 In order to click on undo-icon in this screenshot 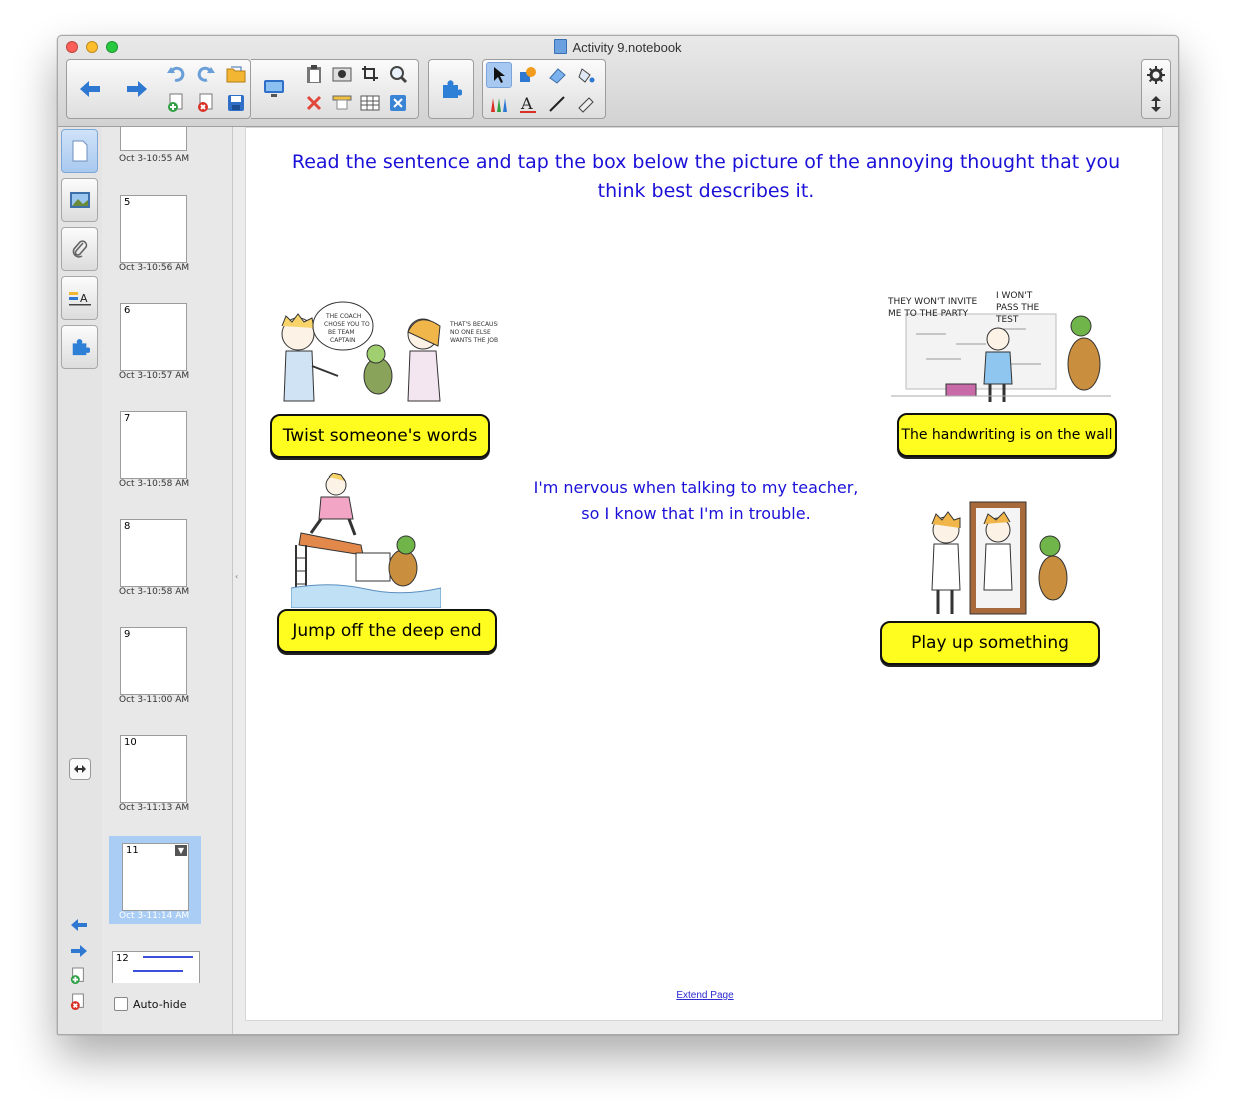, I will do `click(176, 74)`.